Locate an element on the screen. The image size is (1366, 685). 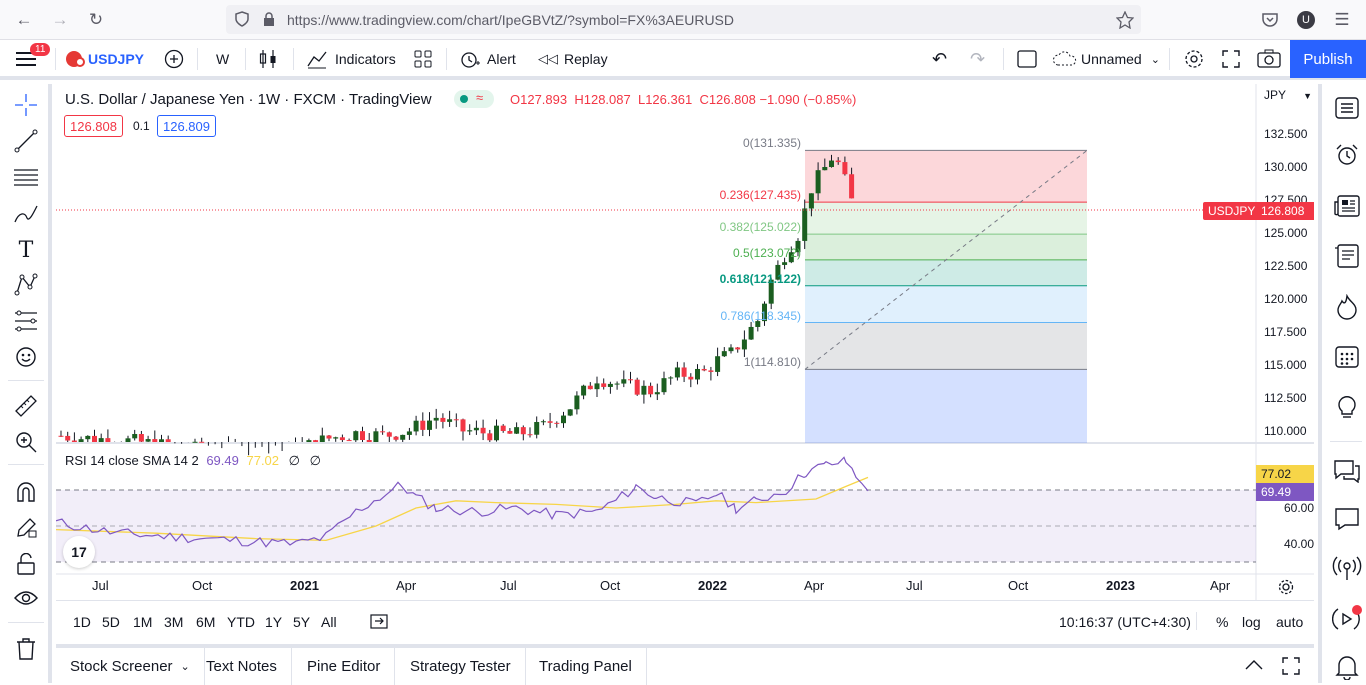
tab-text-notes: Text Notes is located at coordinates (242, 666).